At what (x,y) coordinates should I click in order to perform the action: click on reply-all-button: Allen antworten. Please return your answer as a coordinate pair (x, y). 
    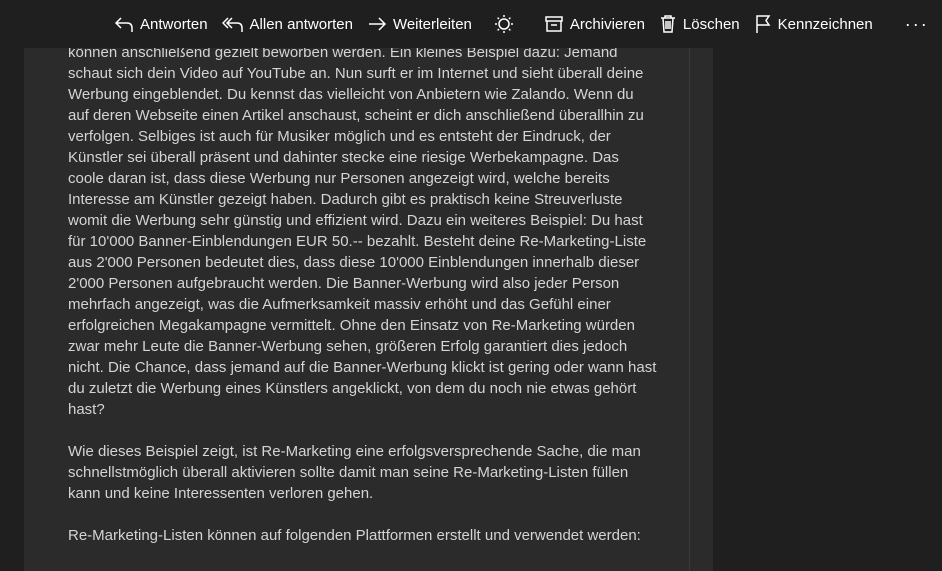
    Looking at the image, I should click on (292, 24).